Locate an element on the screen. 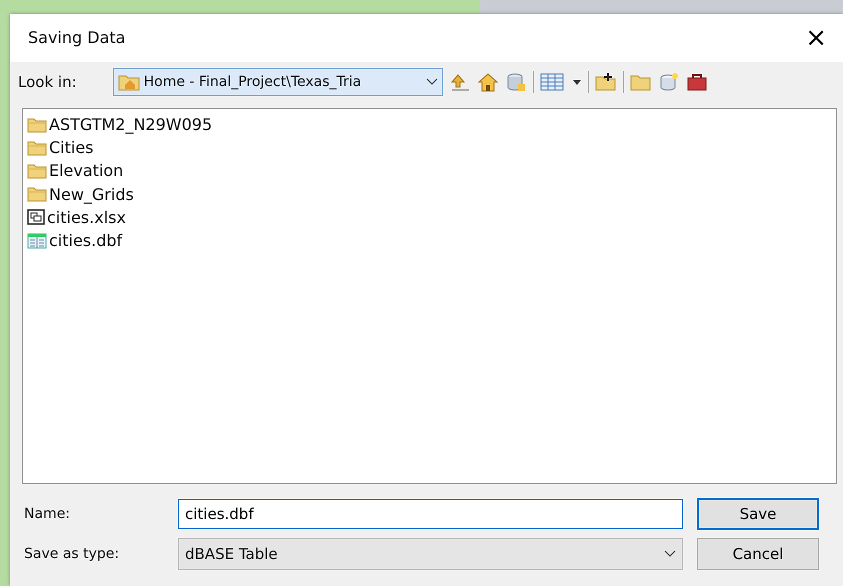  caret-icon is located at coordinates (577, 82).